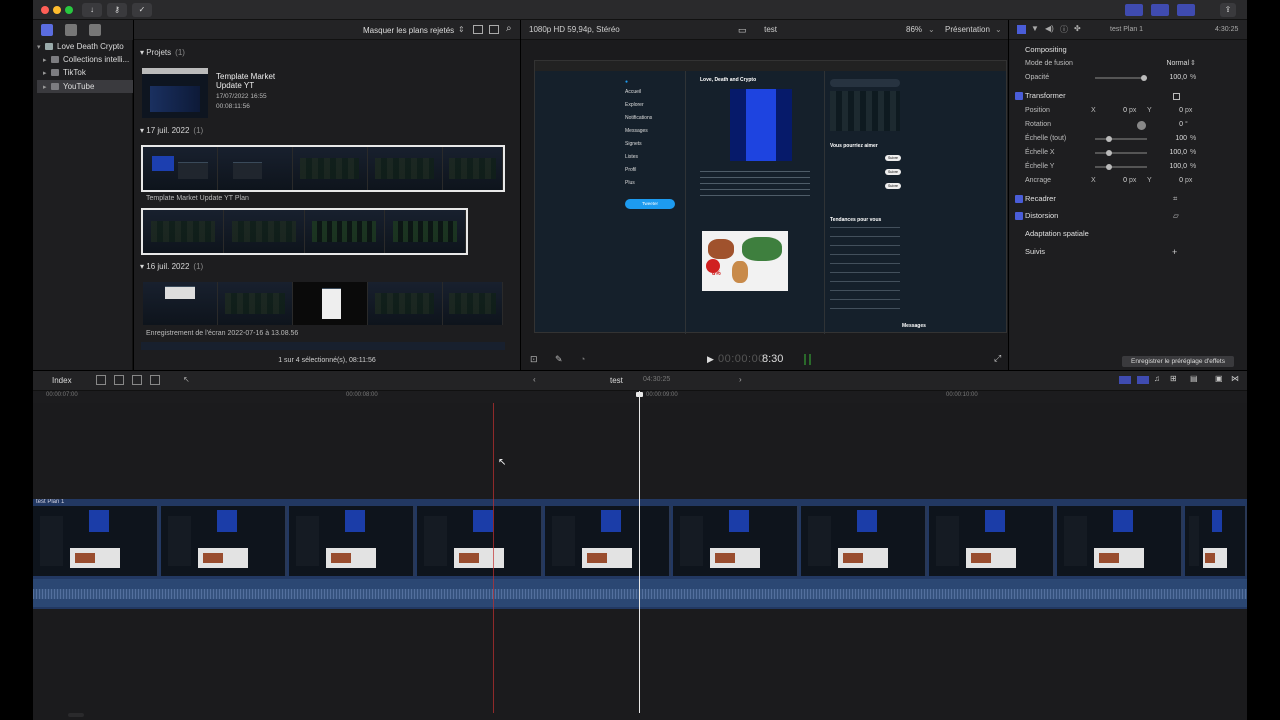 This screenshot has width=1280, height=720. Describe the element at coordinates (1141, 125) in the screenshot. I see `rotation-dial` at that location.